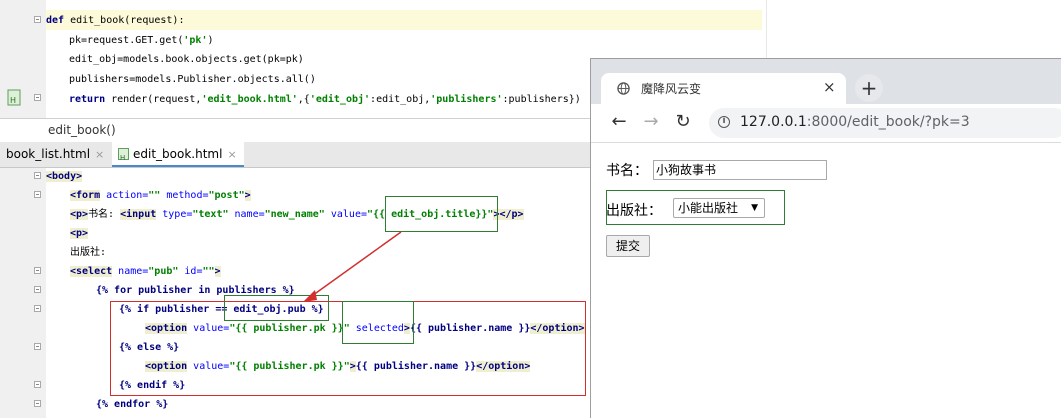  Describe the element at coordinates (695, 207) in the screenshot. I see `annotation-box-publisher` at that location.